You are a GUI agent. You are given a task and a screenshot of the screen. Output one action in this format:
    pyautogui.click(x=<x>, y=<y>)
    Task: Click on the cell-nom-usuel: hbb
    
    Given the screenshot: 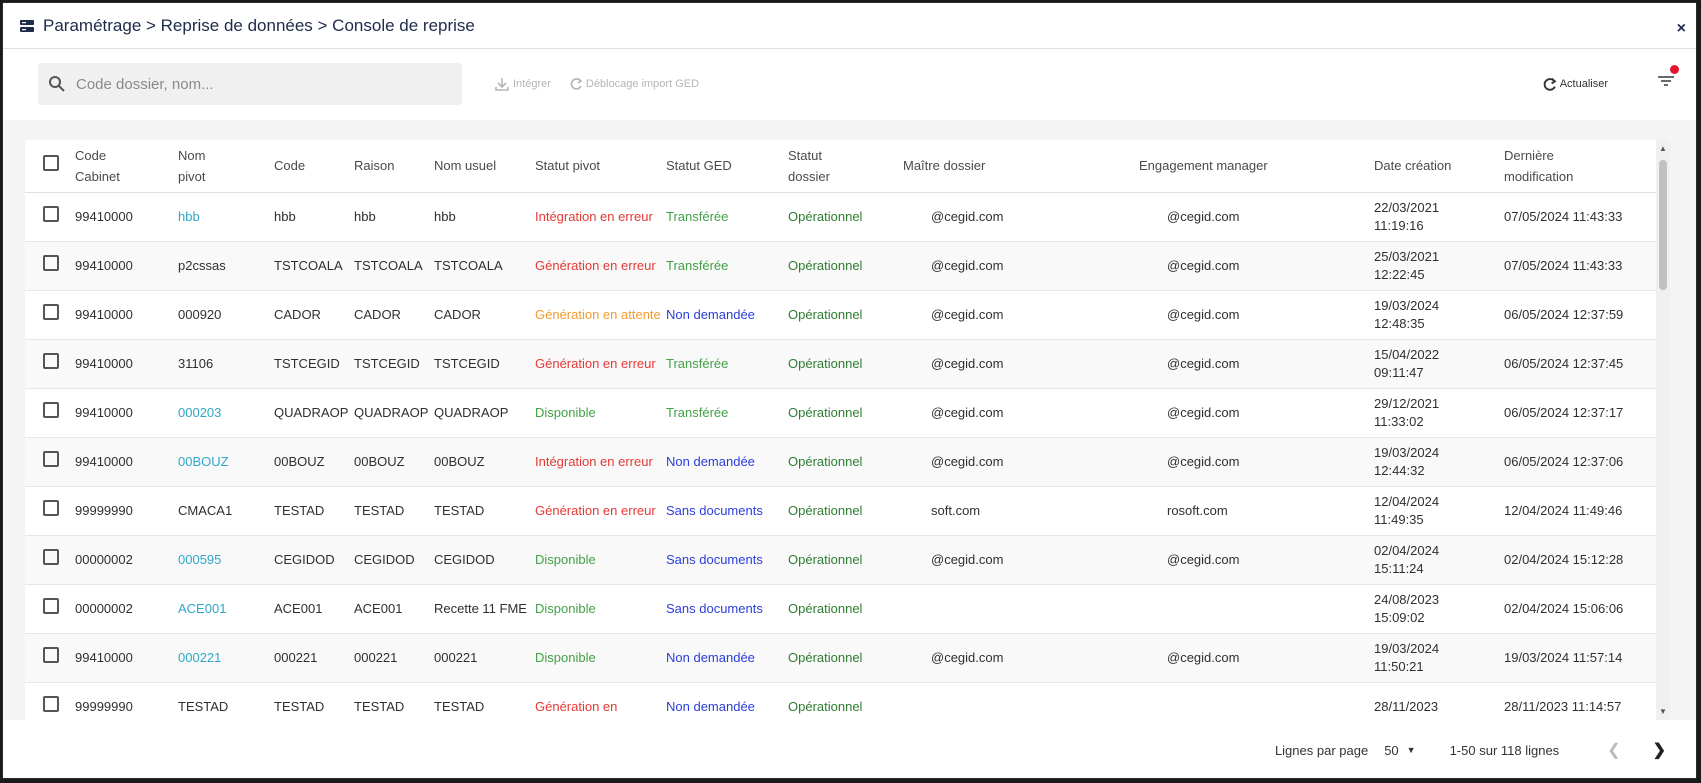 What is the action you would take?
    pyautogui.click(x=484, y=217)
    